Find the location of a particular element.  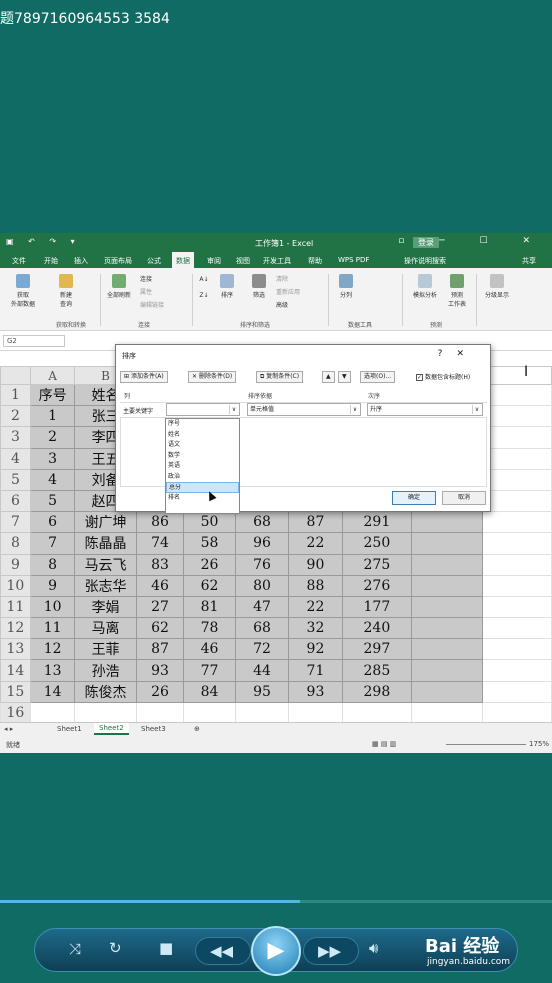

dropdown-option: 英语 is located at coordinates (202, 466).